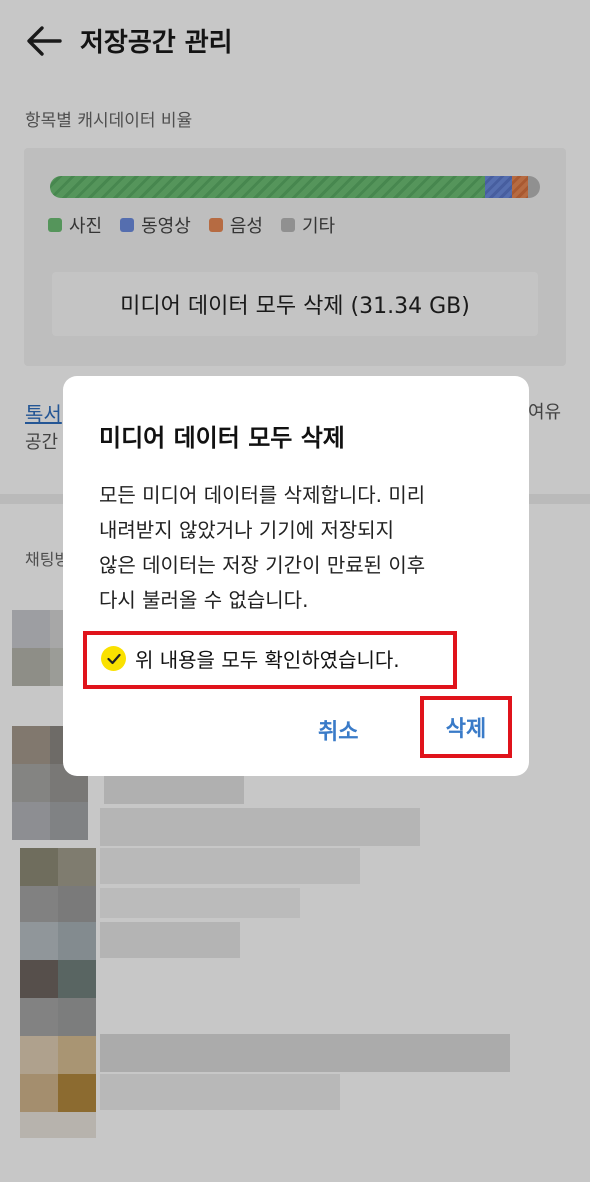 The width and height of the screenshot is (590, 1182). I want to click on delete-highlight-box: 삭제, so click(466, 727).